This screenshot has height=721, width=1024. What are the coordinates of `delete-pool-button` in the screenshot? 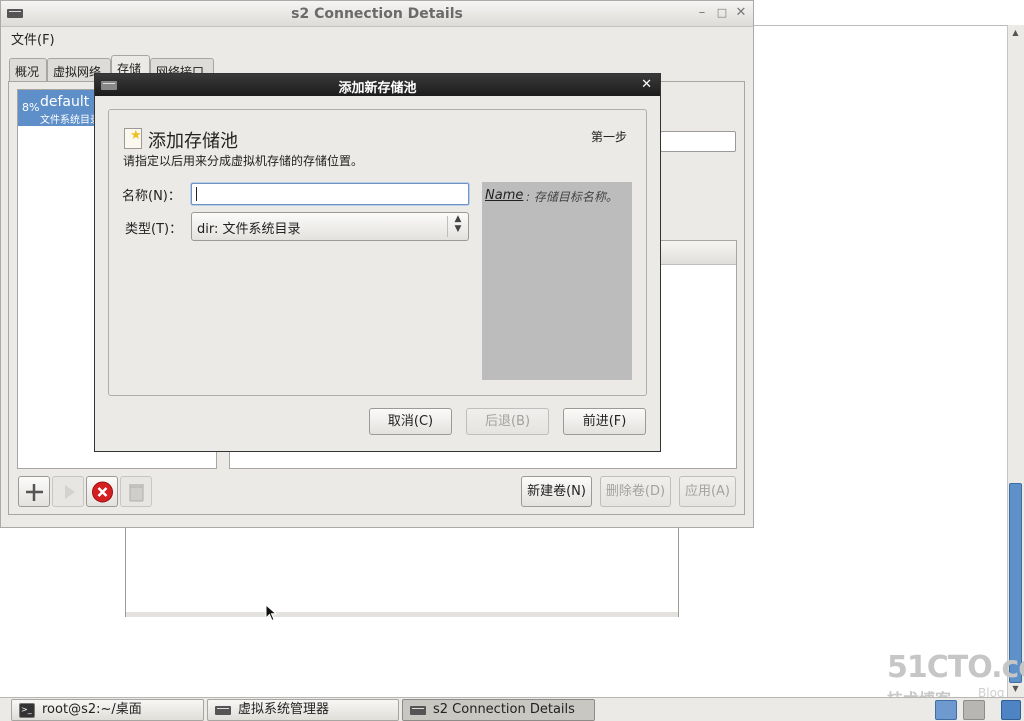 It's located at (136, 491).